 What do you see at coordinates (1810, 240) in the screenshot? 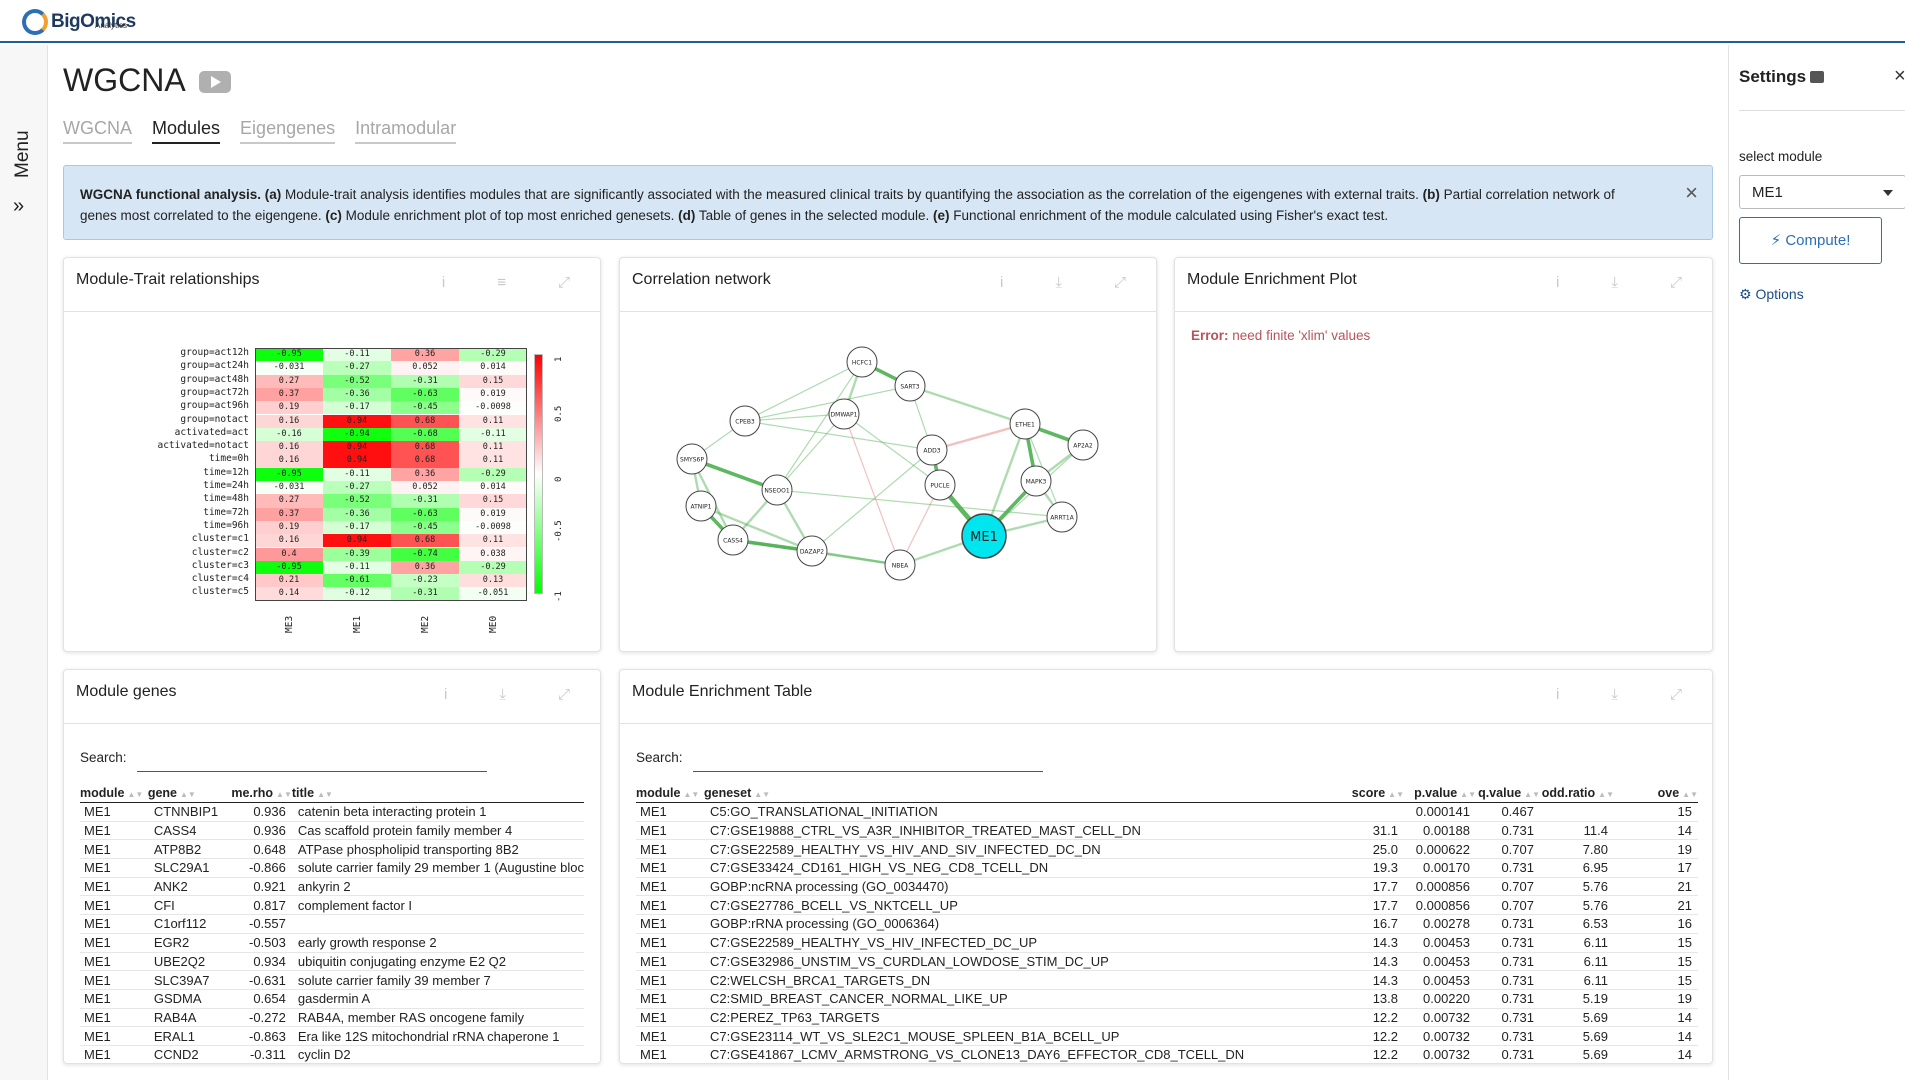
I see `compute-button: ⚡ Compute!` at bounding box center [1810, 240].